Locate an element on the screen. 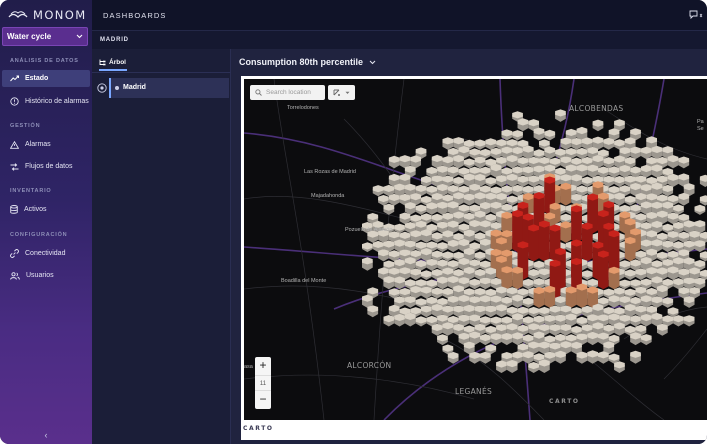 The image size is (707, 444). logo-icon is located at coordinates (18, 14).